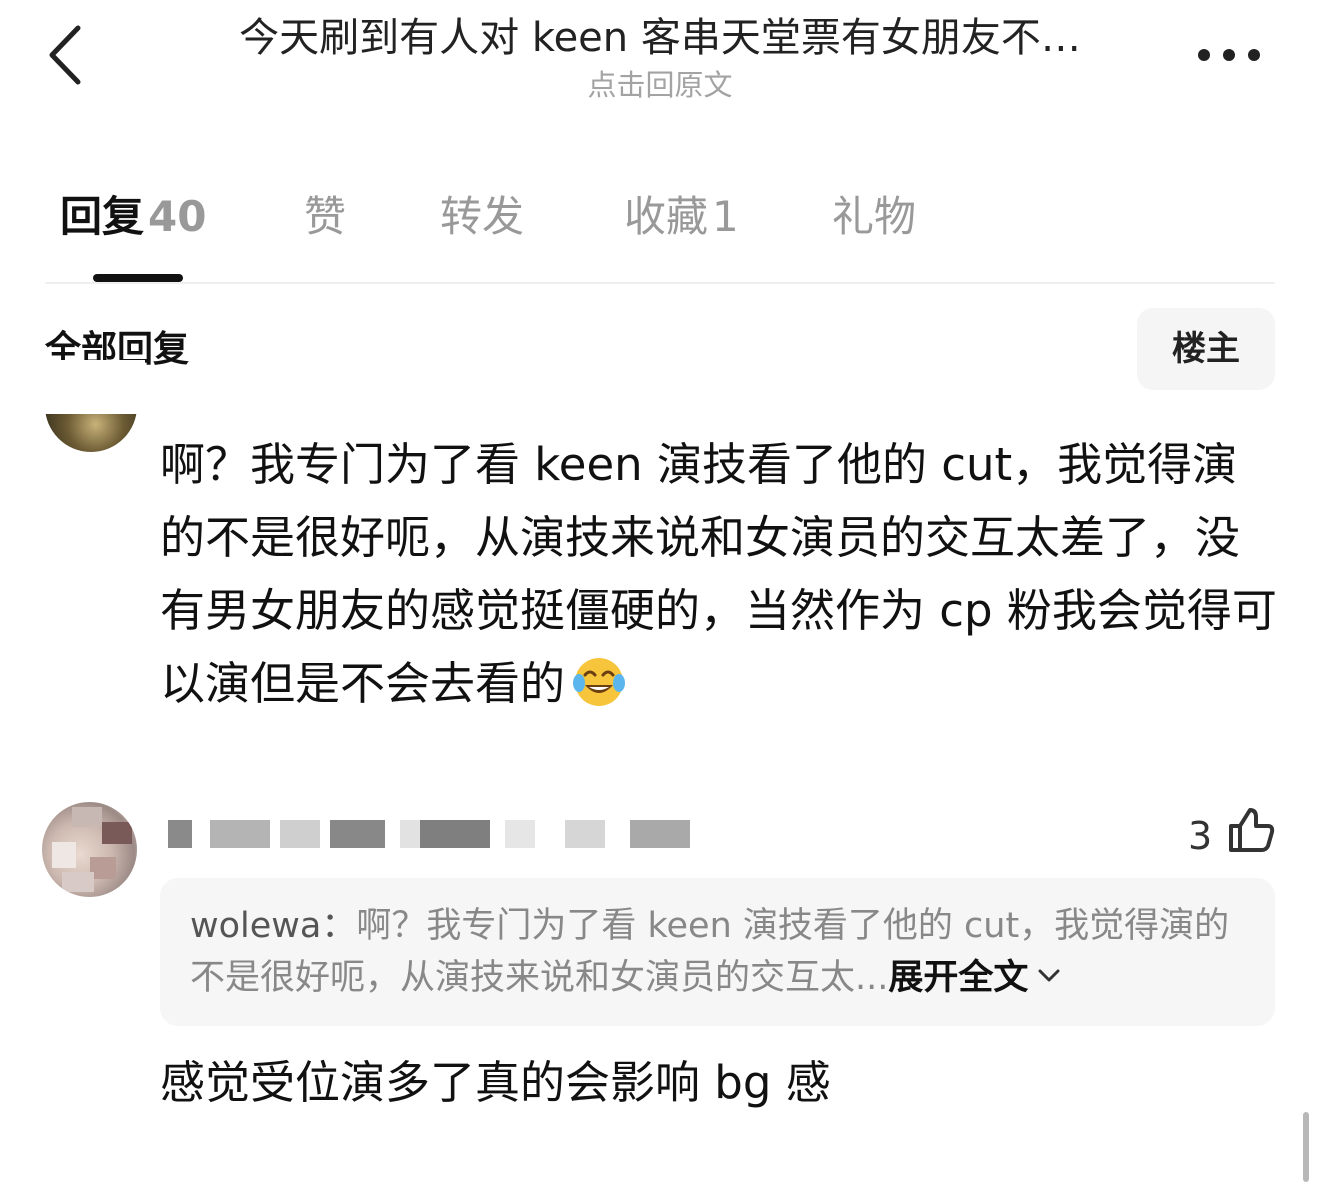  Describe the element at coordinates (725, 216) in the screenshot. I see `tab-favorites-count: 1` at that location.